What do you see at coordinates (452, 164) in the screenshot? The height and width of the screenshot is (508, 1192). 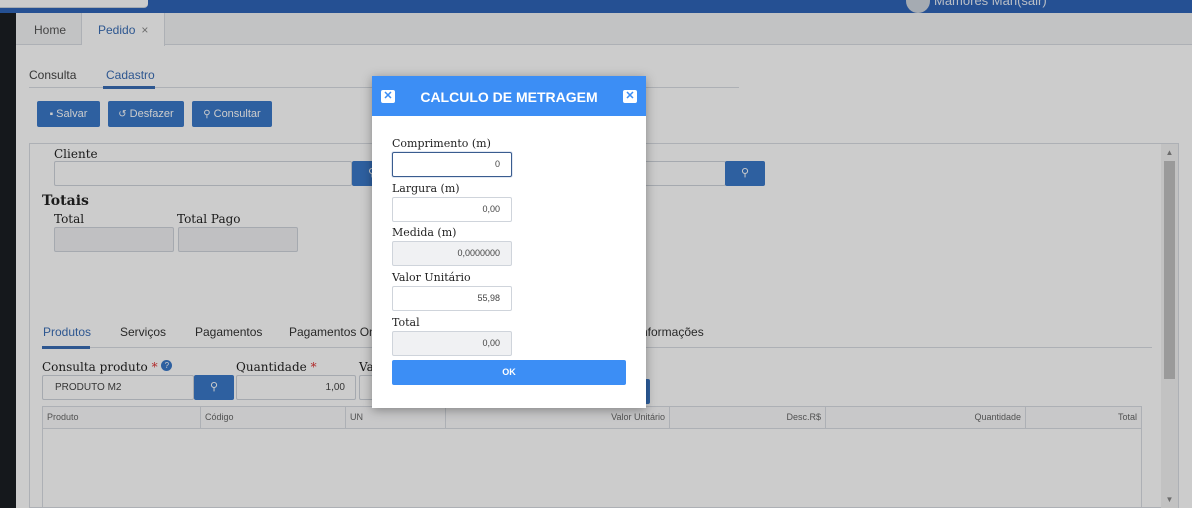 I see `comprimento-input: 0` at bounding box center [452, 164].